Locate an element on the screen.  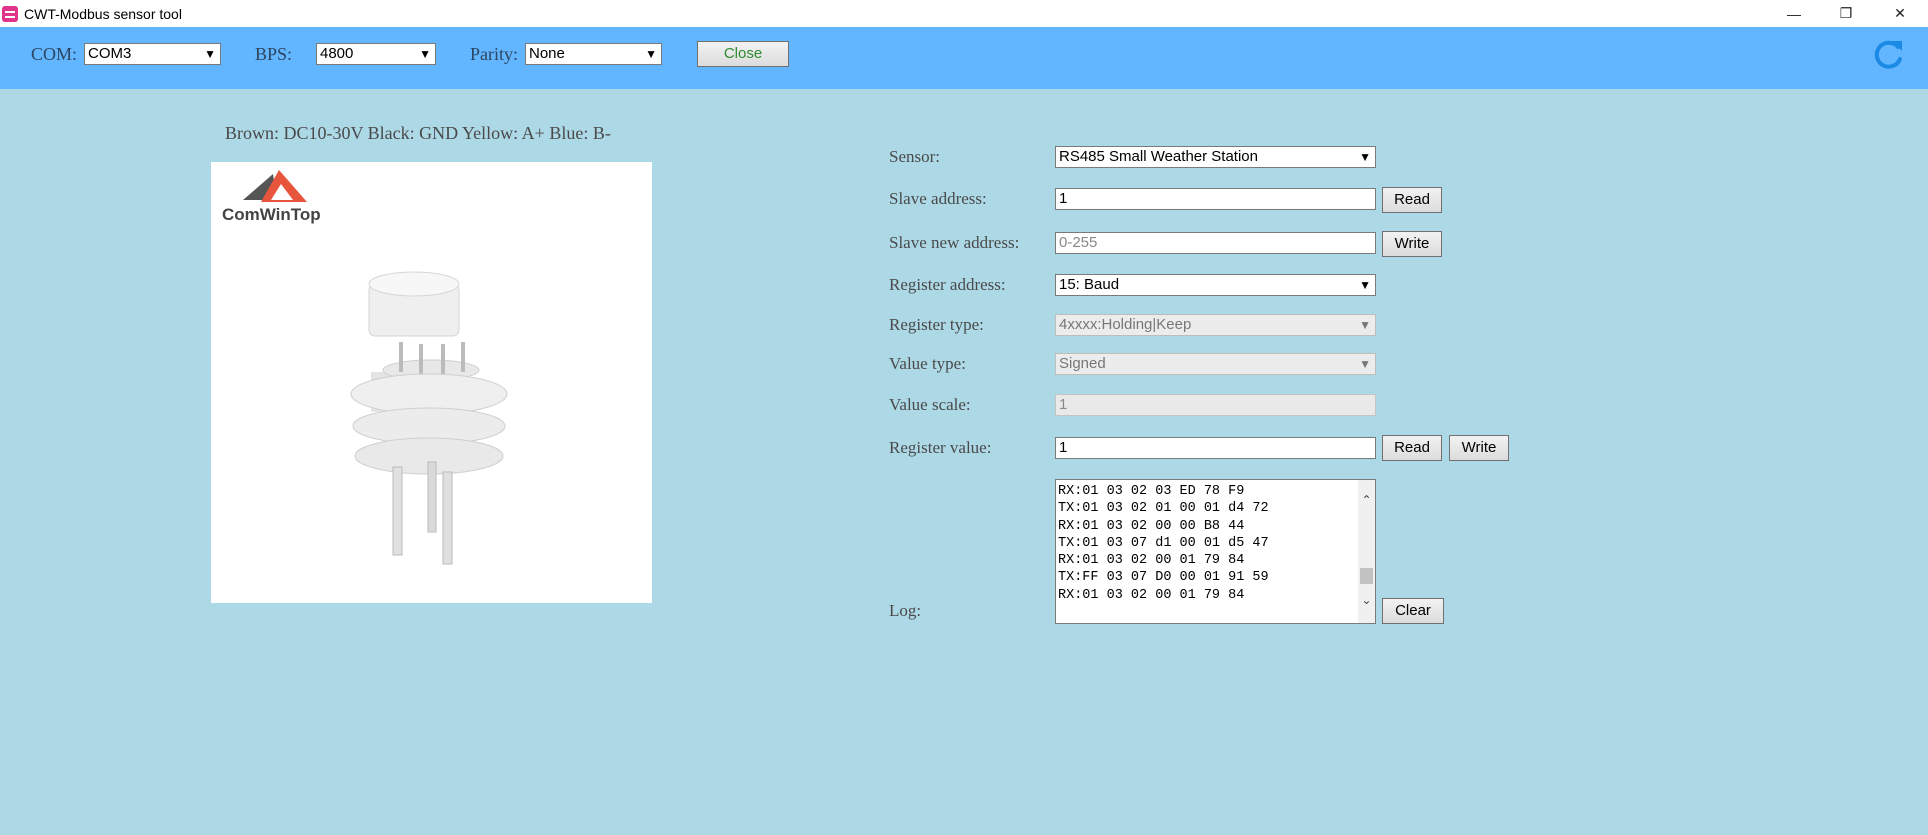
sensor-value: RS485 Small Weather Station is located at coordinates (1158, 156).